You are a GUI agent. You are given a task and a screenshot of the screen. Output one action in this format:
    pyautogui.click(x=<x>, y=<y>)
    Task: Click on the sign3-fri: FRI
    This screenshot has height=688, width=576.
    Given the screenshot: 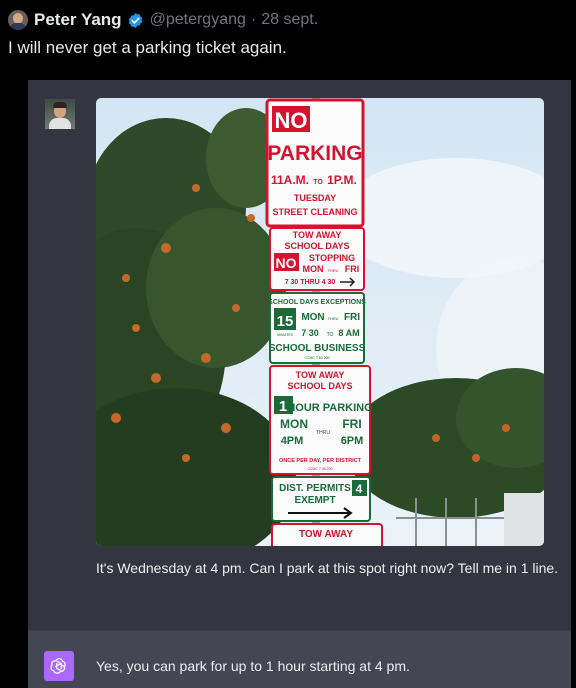 What is the action you would take?
    pyautogui.click(x=352, y=317)
    